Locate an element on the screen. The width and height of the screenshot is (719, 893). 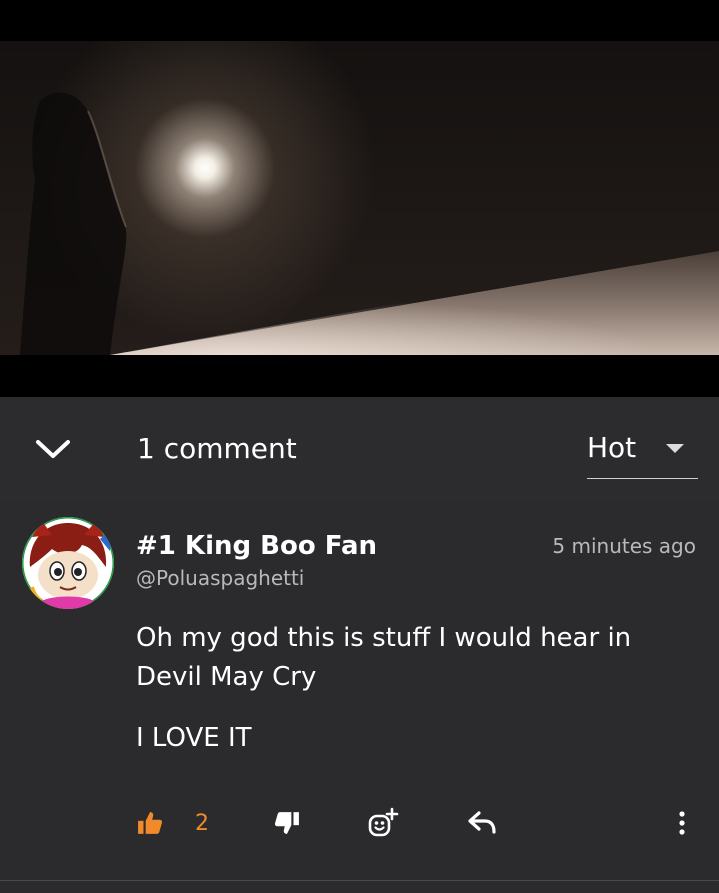
chevron-down-icon is located at coordinates (53, 449).